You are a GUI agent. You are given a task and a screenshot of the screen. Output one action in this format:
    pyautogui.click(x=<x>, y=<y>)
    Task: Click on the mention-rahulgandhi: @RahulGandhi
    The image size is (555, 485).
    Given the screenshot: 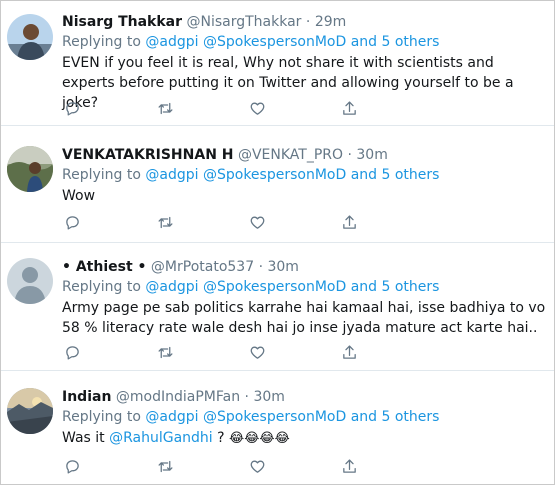 What is the action you would take?
    pyautogui.click(x=161, y=438)
    